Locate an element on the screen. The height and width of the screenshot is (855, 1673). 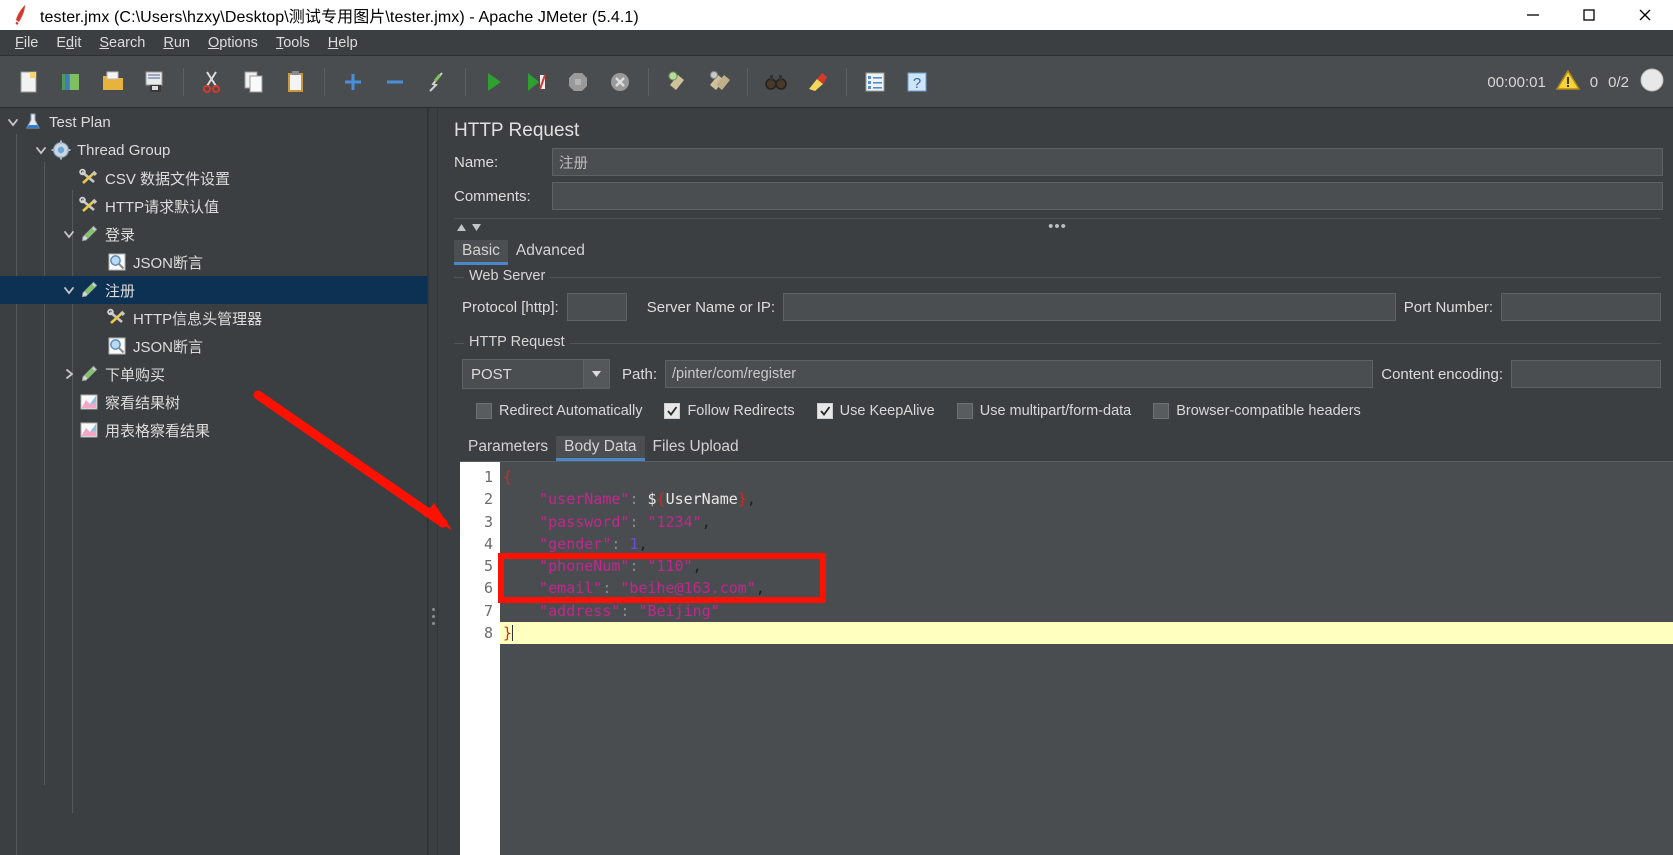
copy-icon is located at coordinates (254, 82).